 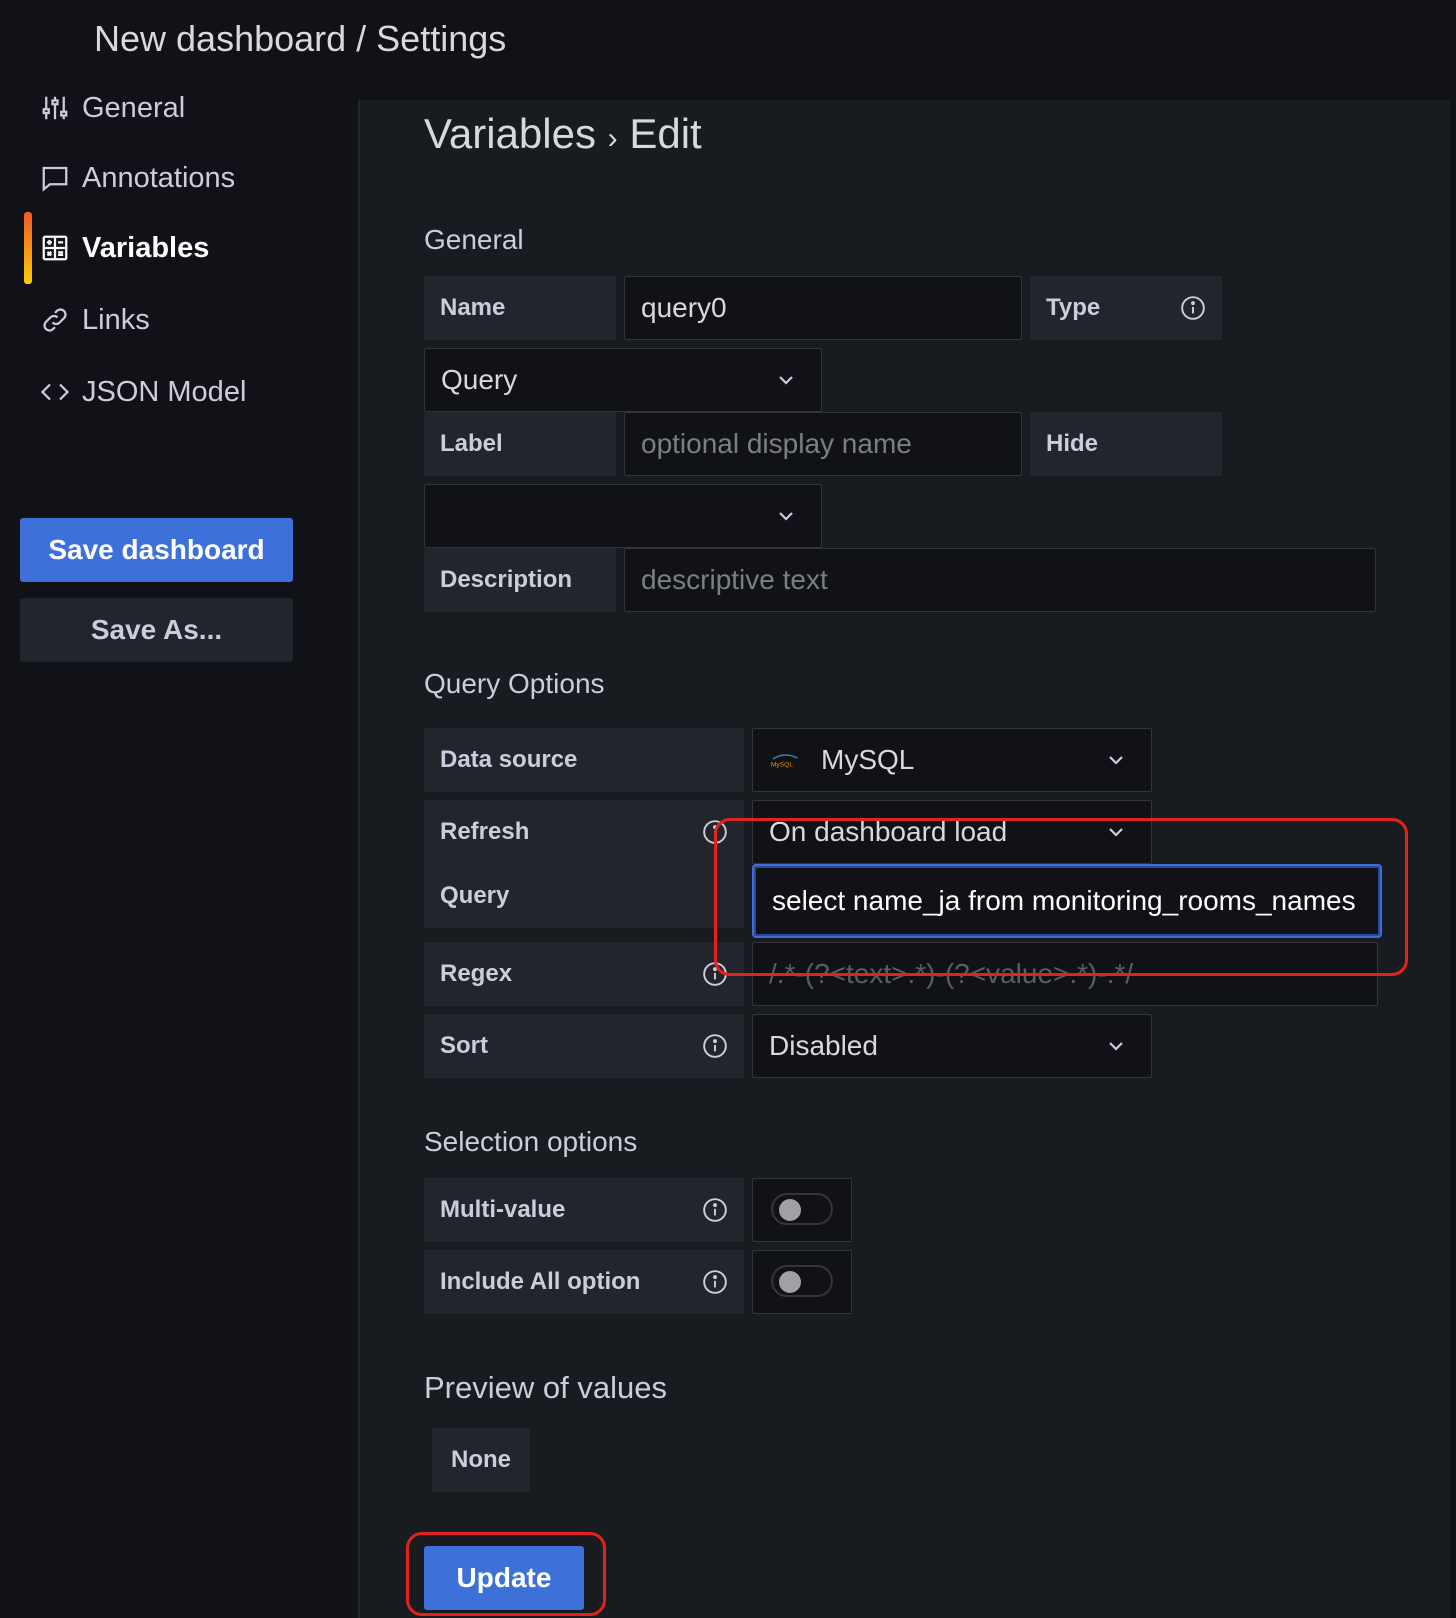 What do you see at coordinates (190, 108) in the screenshot?
I see `sidebar-item-general: General` at bounding box center [190, 108].